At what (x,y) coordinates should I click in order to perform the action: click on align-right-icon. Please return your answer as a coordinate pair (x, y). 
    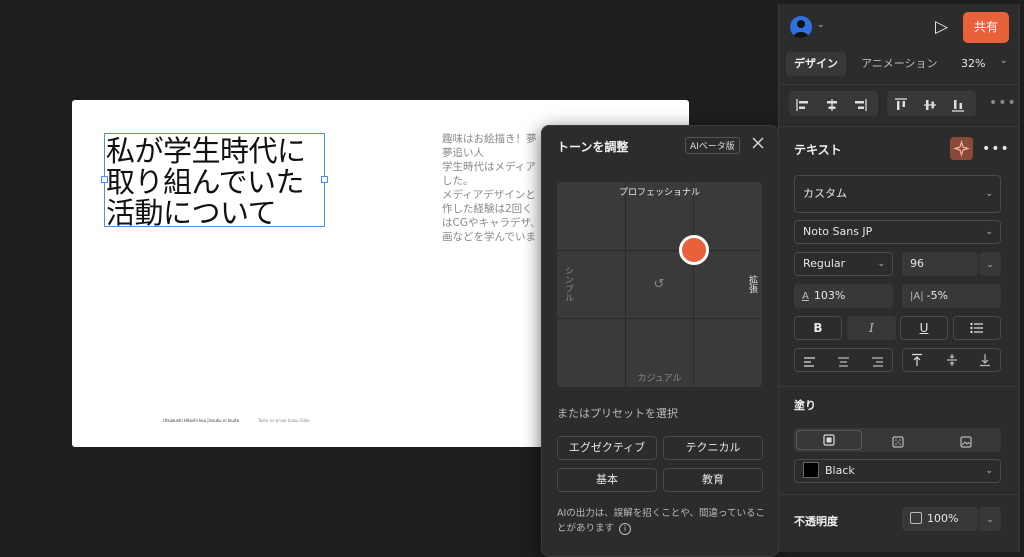
    Looking at the image, I should click on (860, 104).